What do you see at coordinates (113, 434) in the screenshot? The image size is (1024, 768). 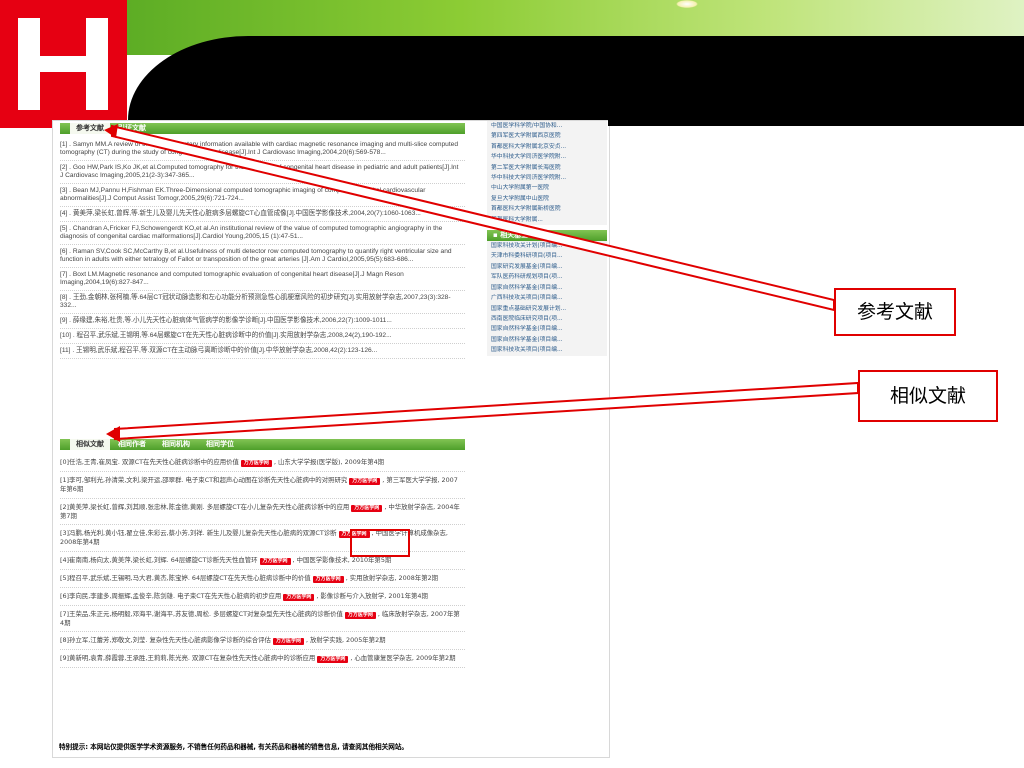 I see `arrow-similar-head` at bounding box center [113, 434].